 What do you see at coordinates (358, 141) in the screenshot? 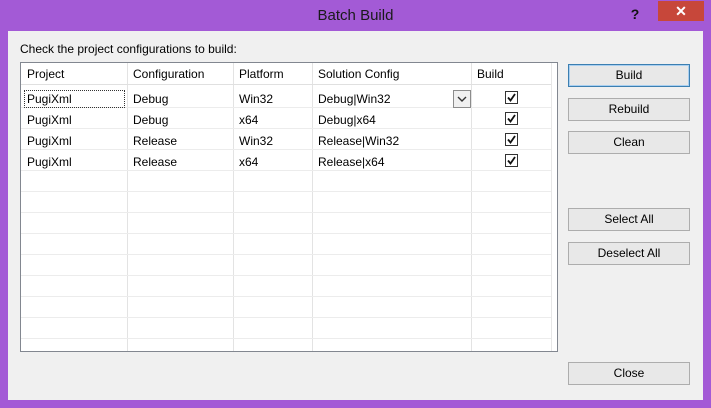
I see `cell-solution-config: Release|Win32` at bounding box center [358, 141].